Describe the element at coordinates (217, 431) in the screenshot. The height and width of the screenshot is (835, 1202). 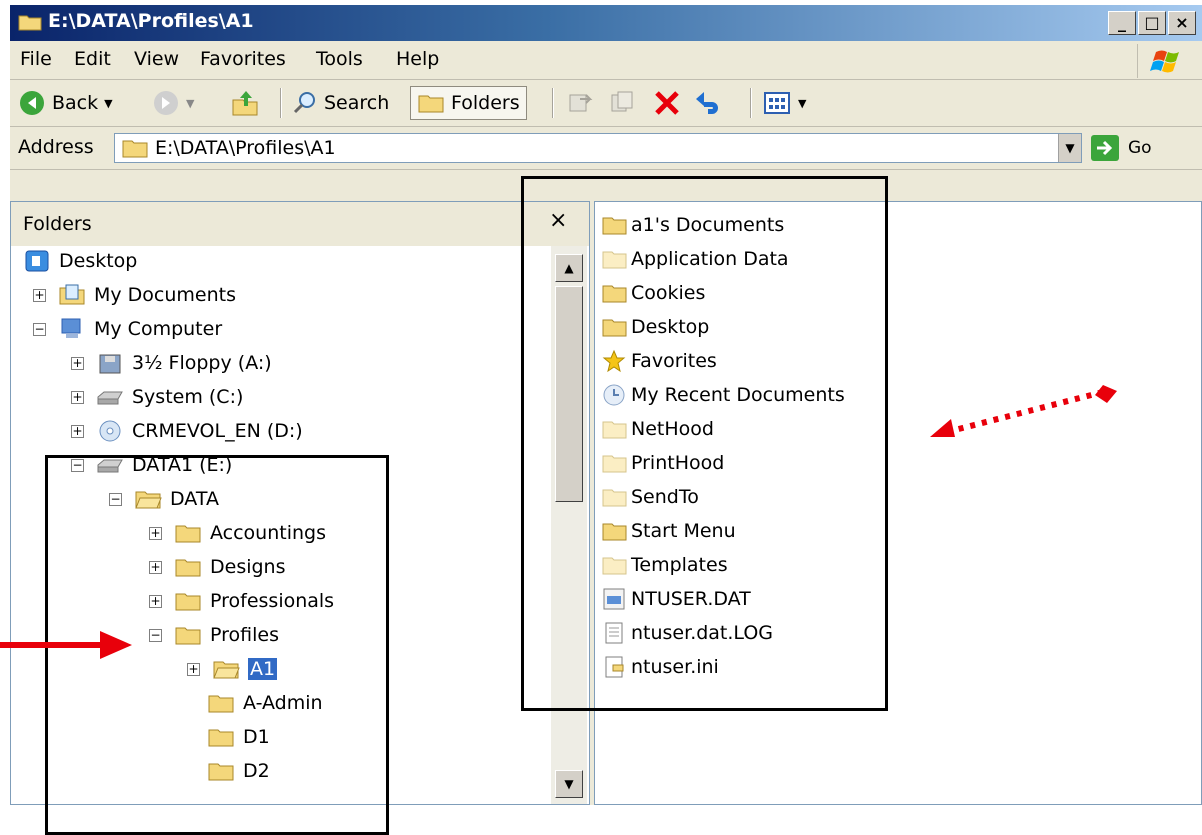
I see `tree-item-label: CRMEVOL_EN (D:)` at that location.